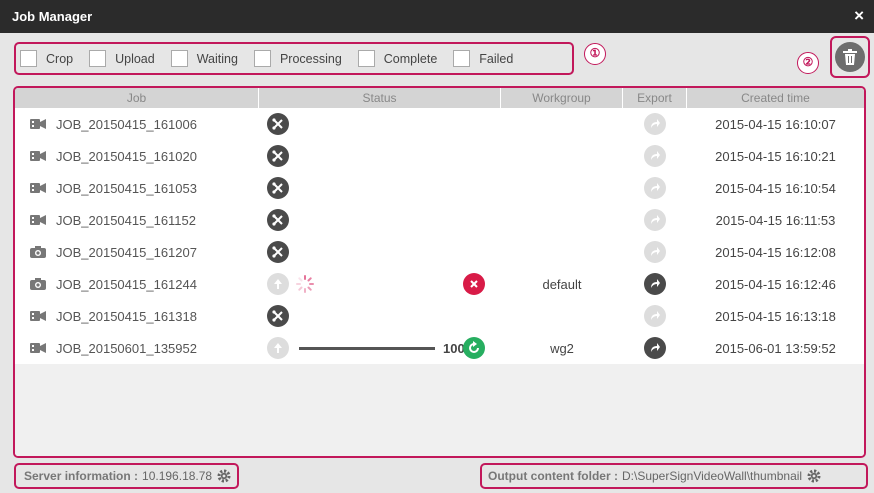 Image resolution: width=874 pixels, height=493 pixels. I want to click on table-row: JOB_20150415_161020 2015-04-15 16:10:21, so click(439, 156).